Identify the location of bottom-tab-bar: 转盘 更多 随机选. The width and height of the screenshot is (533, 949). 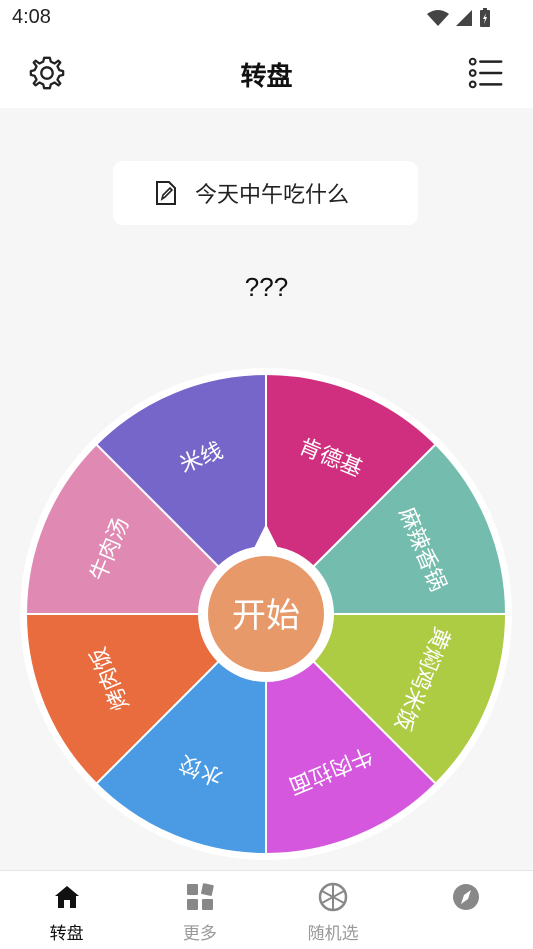
(266, 909).